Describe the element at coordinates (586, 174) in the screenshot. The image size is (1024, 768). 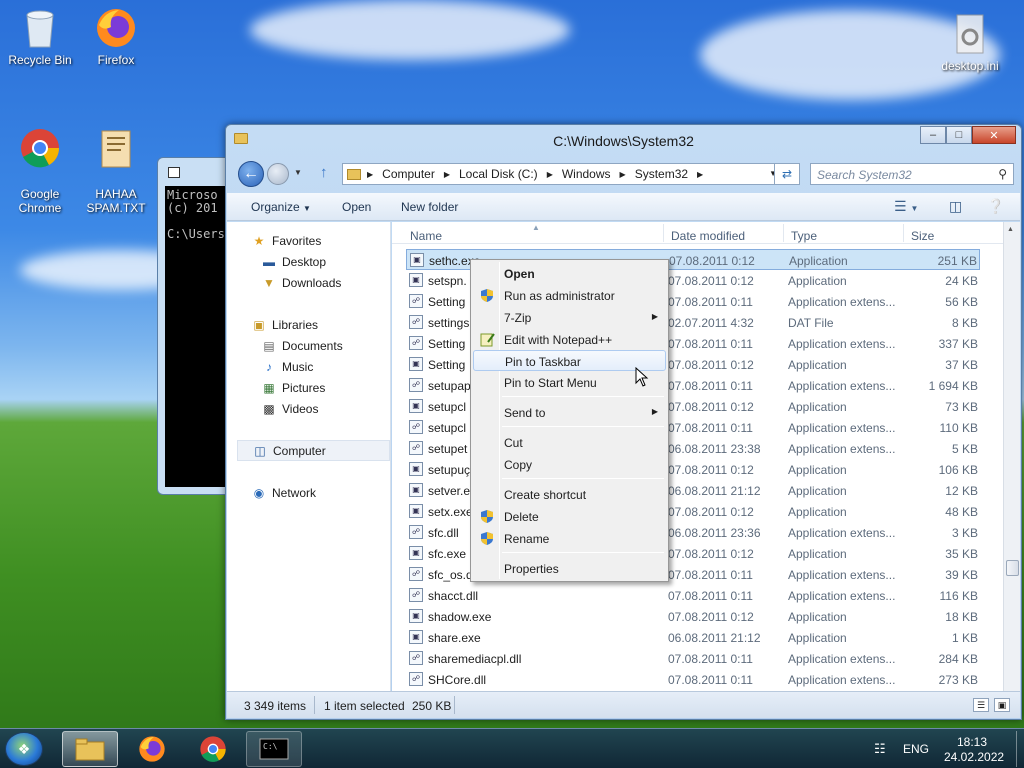
I see `breadcrumb-windows: Windows` at that location.